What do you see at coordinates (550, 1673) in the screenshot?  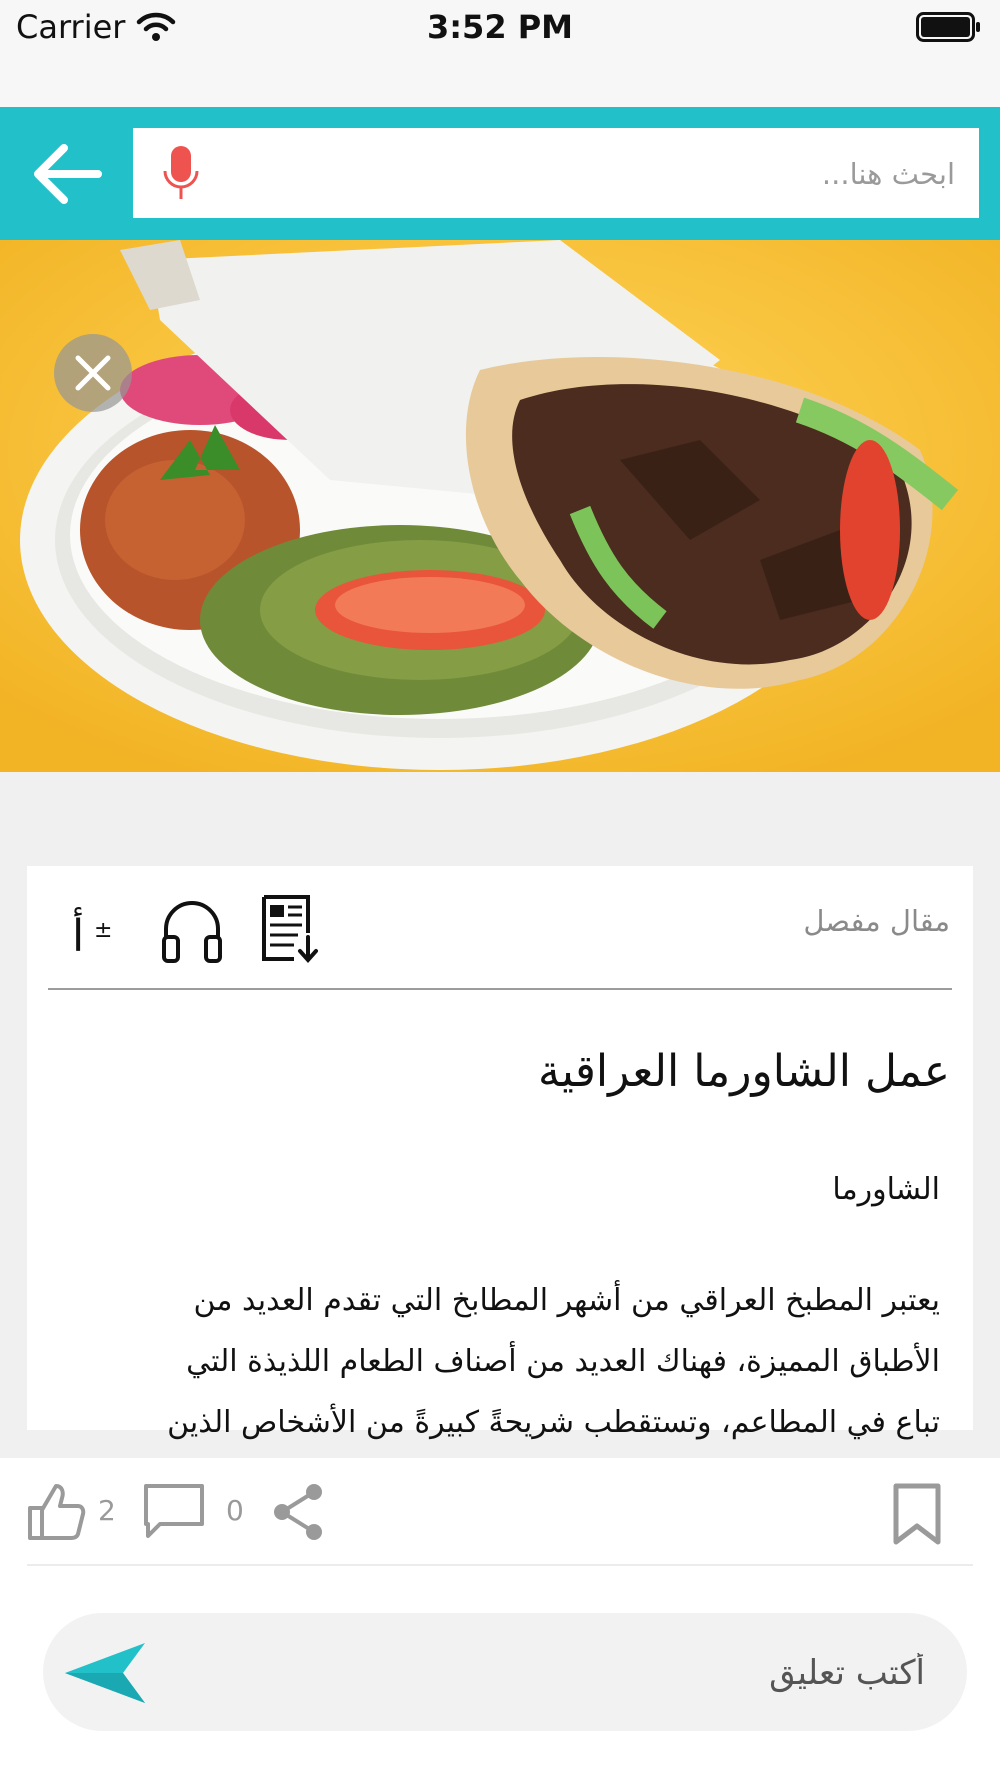 I see `comment-input` at bounding box center [550, 1673].